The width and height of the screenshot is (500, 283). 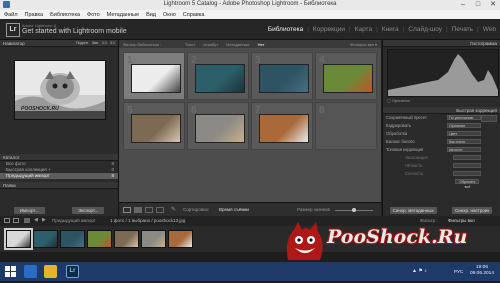 I want to click on clock: 19:06 09.06.2014, so click(x=482, y=271).